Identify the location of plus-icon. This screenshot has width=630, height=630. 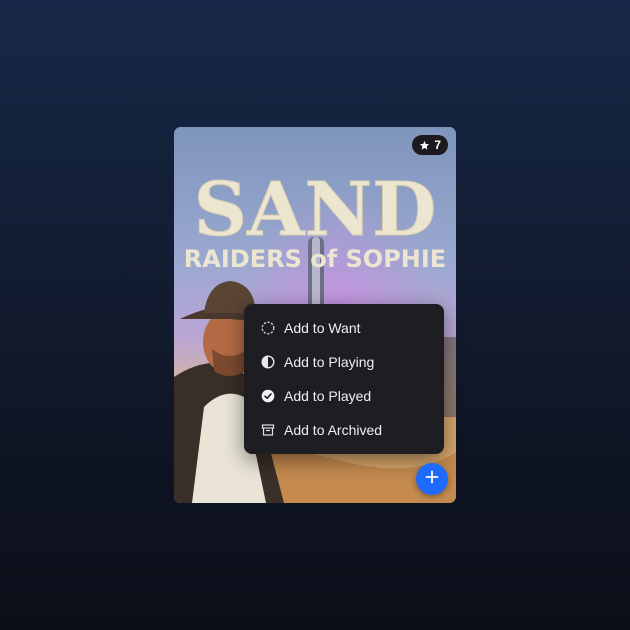
(432, 479).